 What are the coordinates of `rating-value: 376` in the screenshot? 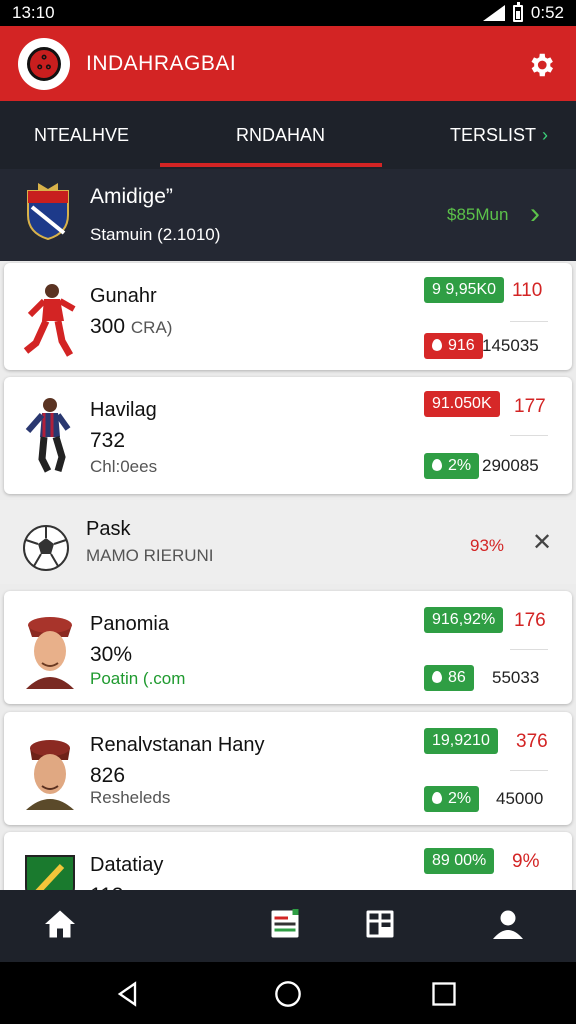 It's located at (532, 741).